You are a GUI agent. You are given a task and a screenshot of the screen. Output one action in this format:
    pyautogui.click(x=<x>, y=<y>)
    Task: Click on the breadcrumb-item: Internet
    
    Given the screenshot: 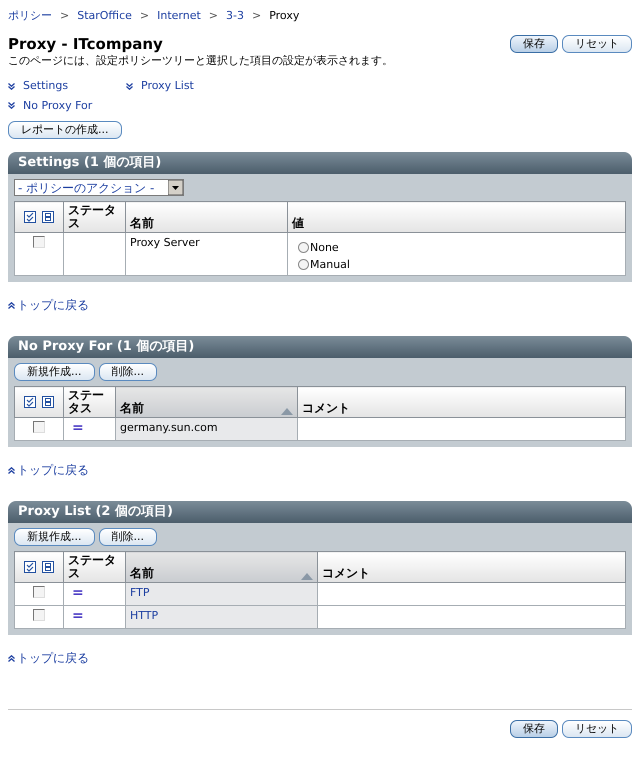 What is the action you would take?
    pyautogui.click(x=179, y=16)
    